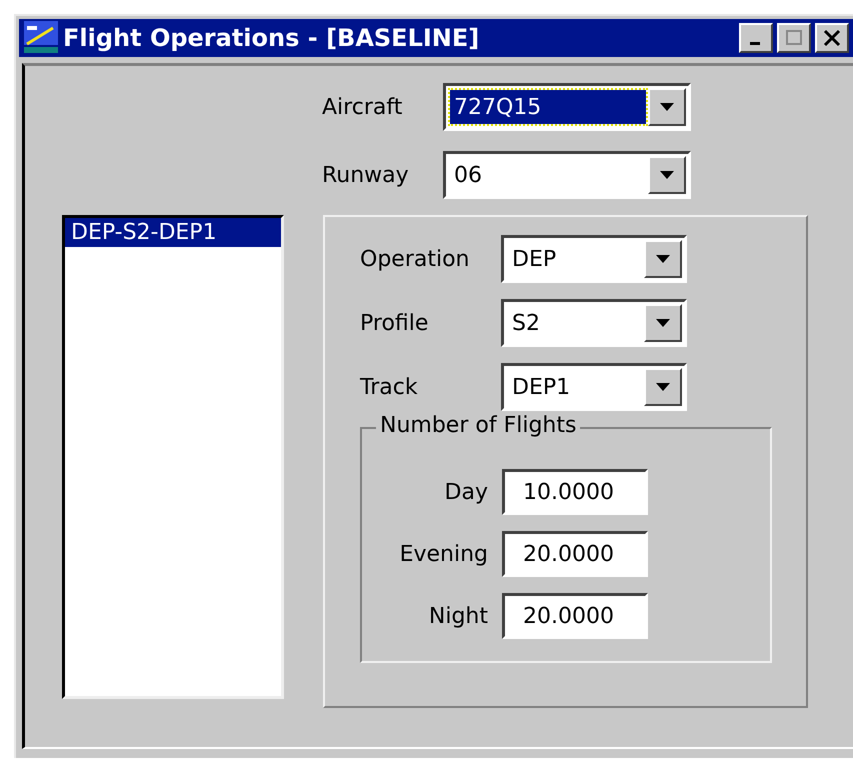 This screenshot has width=853, height=763. I want to click on close-icon, so click(832, 38).